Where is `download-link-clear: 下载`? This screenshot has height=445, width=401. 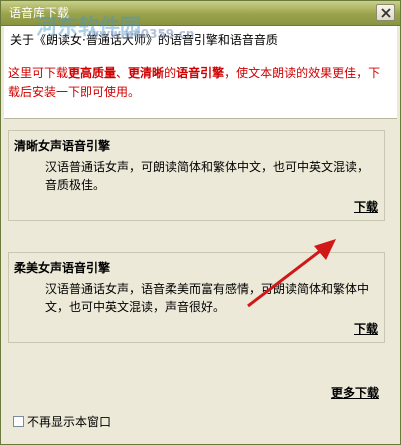
download-link-clear: 下载 is located at coordinates (366, 206).